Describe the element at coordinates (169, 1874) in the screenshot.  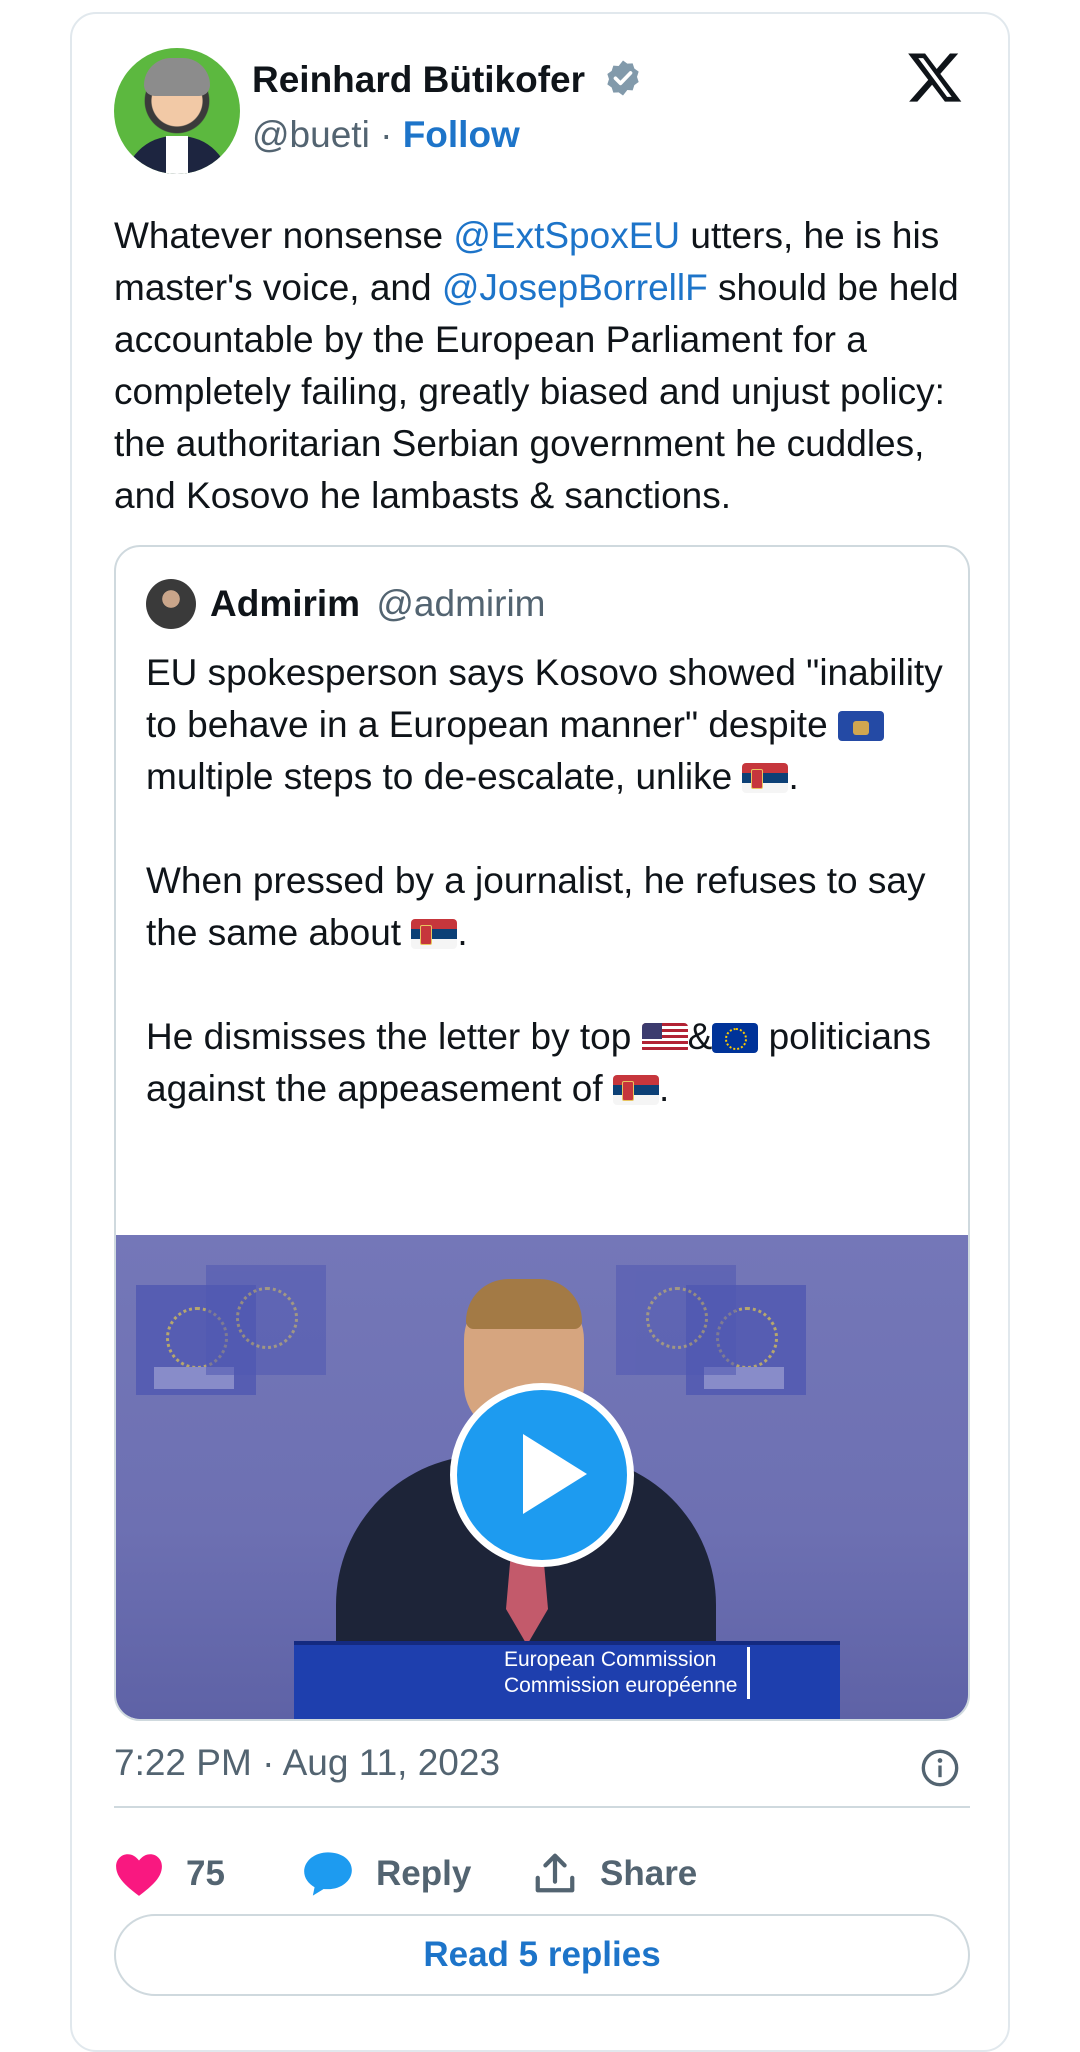
I see `like-button: 75` at that location.